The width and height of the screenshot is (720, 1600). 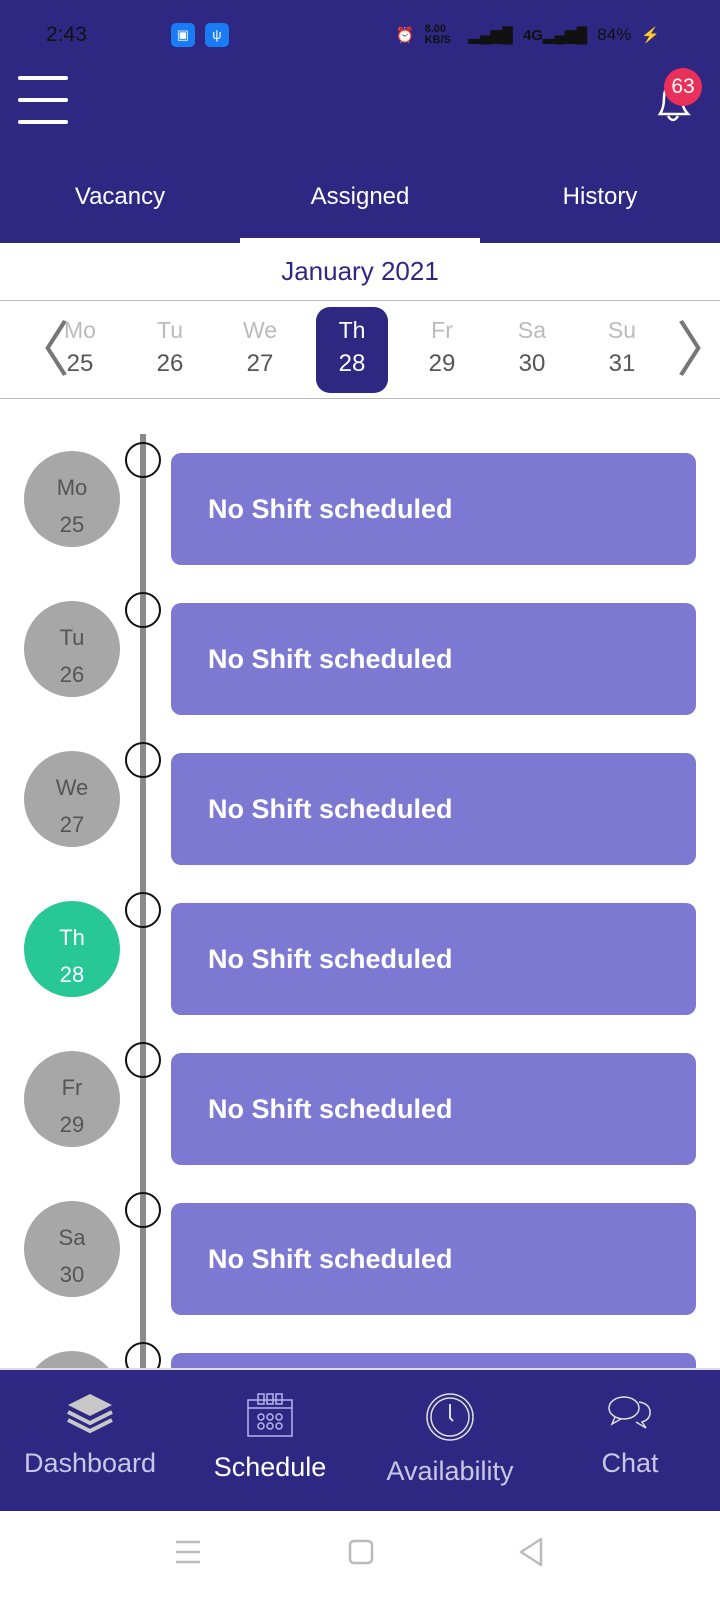 I want to click on day-label: Mo, so click(x=72, y=487).